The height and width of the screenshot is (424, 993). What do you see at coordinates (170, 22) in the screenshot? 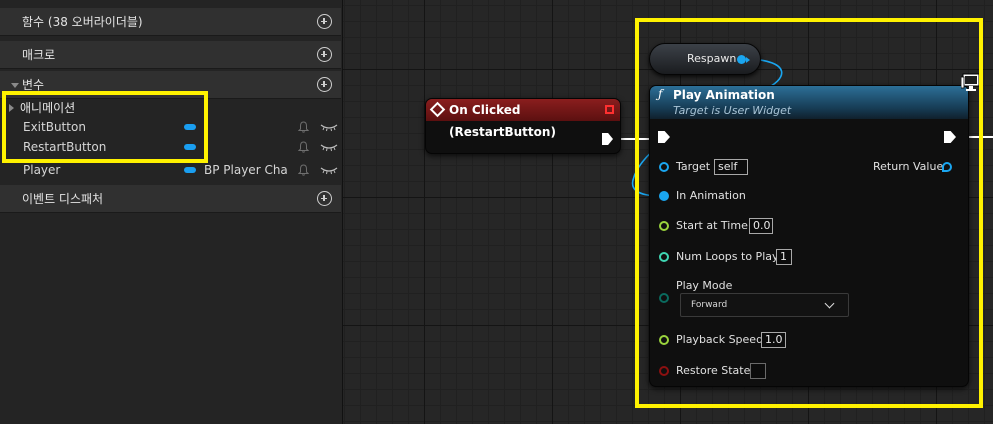
I see `functions-section-header: 함수 (38 오버라이더블)` at bounding box center [170, 22].